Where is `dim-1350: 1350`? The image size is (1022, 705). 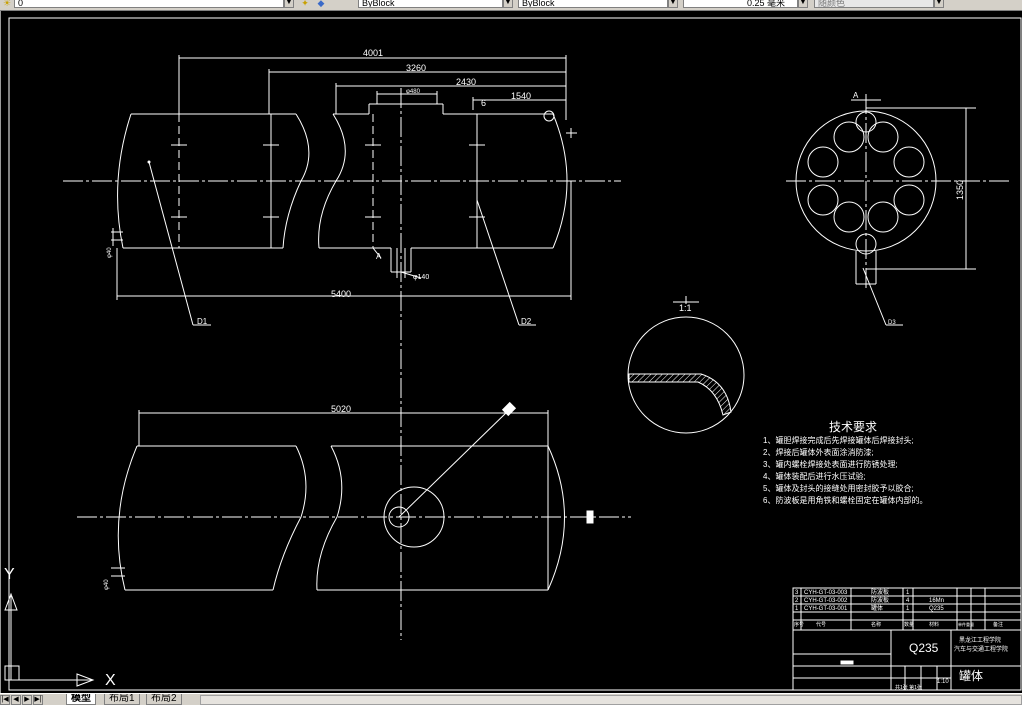 dim-1350: 1350 is located at coordinates (960, 190).